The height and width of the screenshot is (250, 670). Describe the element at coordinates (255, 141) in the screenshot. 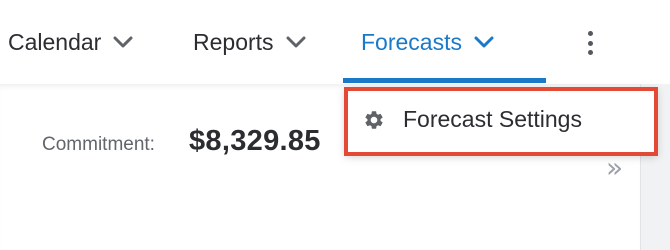

I see `commitment-value: $8,329.85` at that location.